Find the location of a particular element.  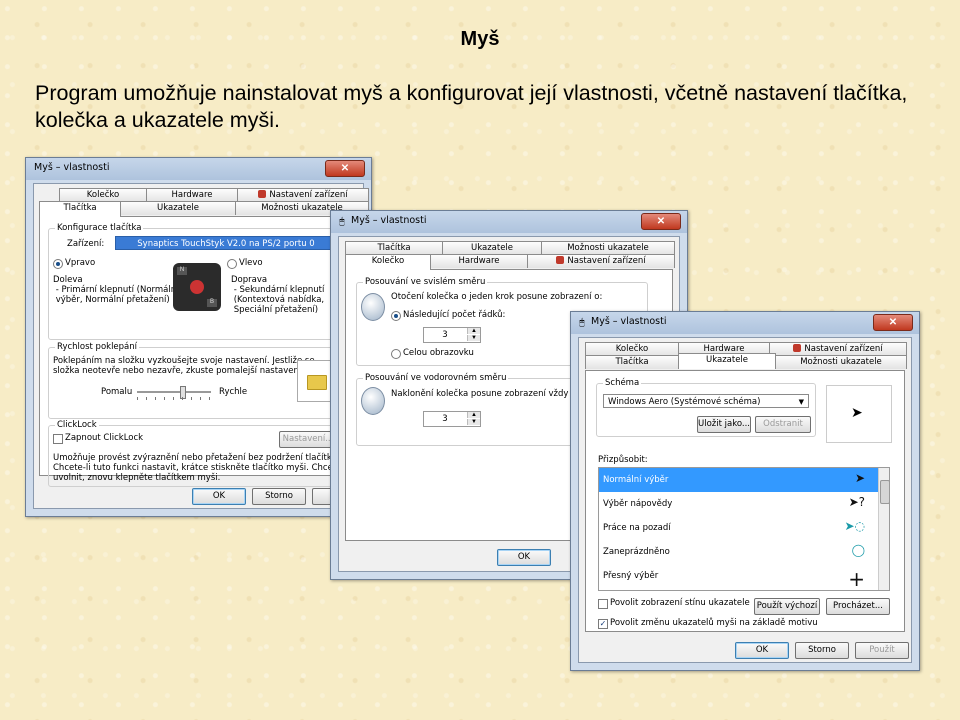

mouse-icon: 🖱 is located at coordinates (342, 221).